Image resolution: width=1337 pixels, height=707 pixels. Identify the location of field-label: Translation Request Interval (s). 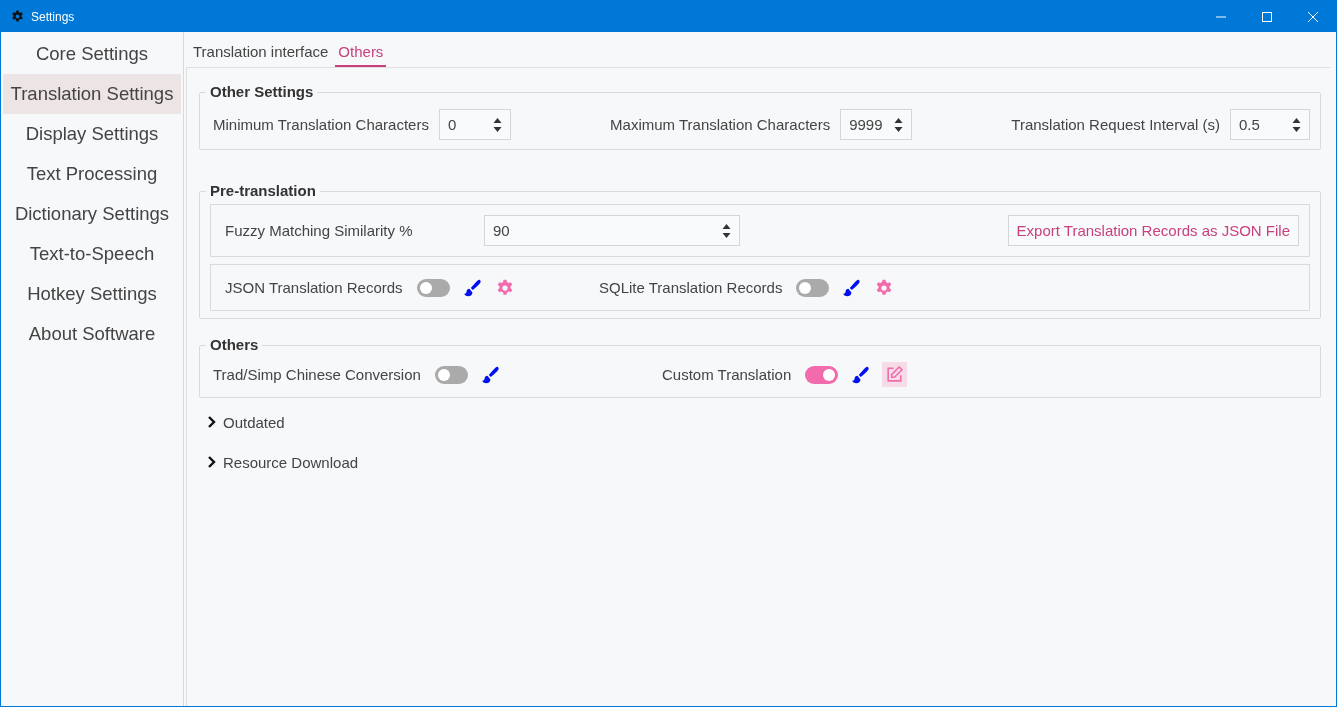
(1115, 124).